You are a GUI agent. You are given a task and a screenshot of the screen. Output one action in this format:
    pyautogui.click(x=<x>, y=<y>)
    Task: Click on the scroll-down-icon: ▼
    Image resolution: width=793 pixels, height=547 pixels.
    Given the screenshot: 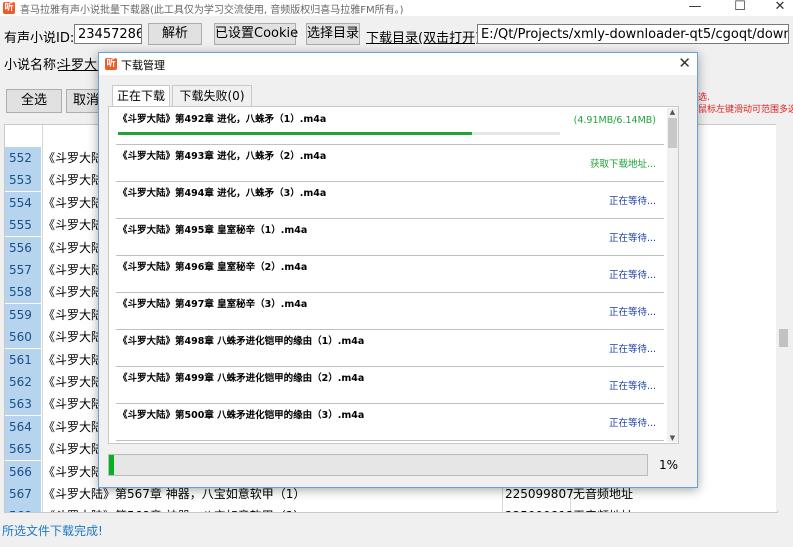 What is the action you would take?
    pyautogui.click(x=672, y=438)
    